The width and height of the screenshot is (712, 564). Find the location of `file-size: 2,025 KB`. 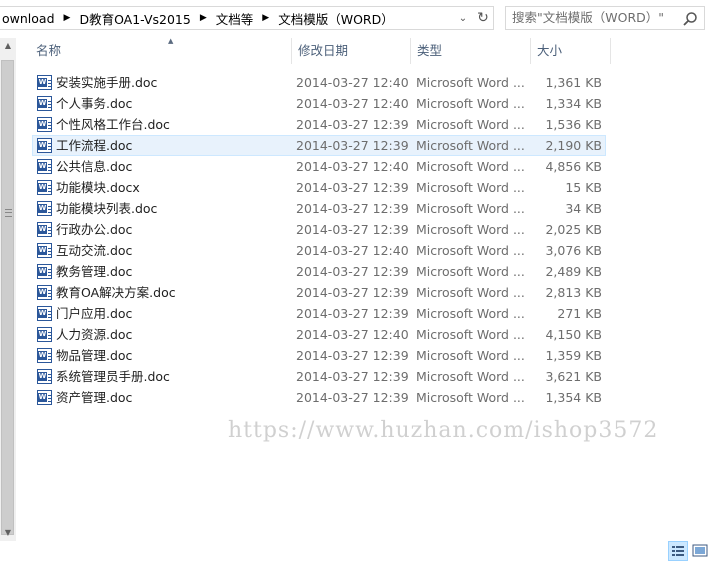

file-size: 2,025 KB is located at coordinates (573, 229).